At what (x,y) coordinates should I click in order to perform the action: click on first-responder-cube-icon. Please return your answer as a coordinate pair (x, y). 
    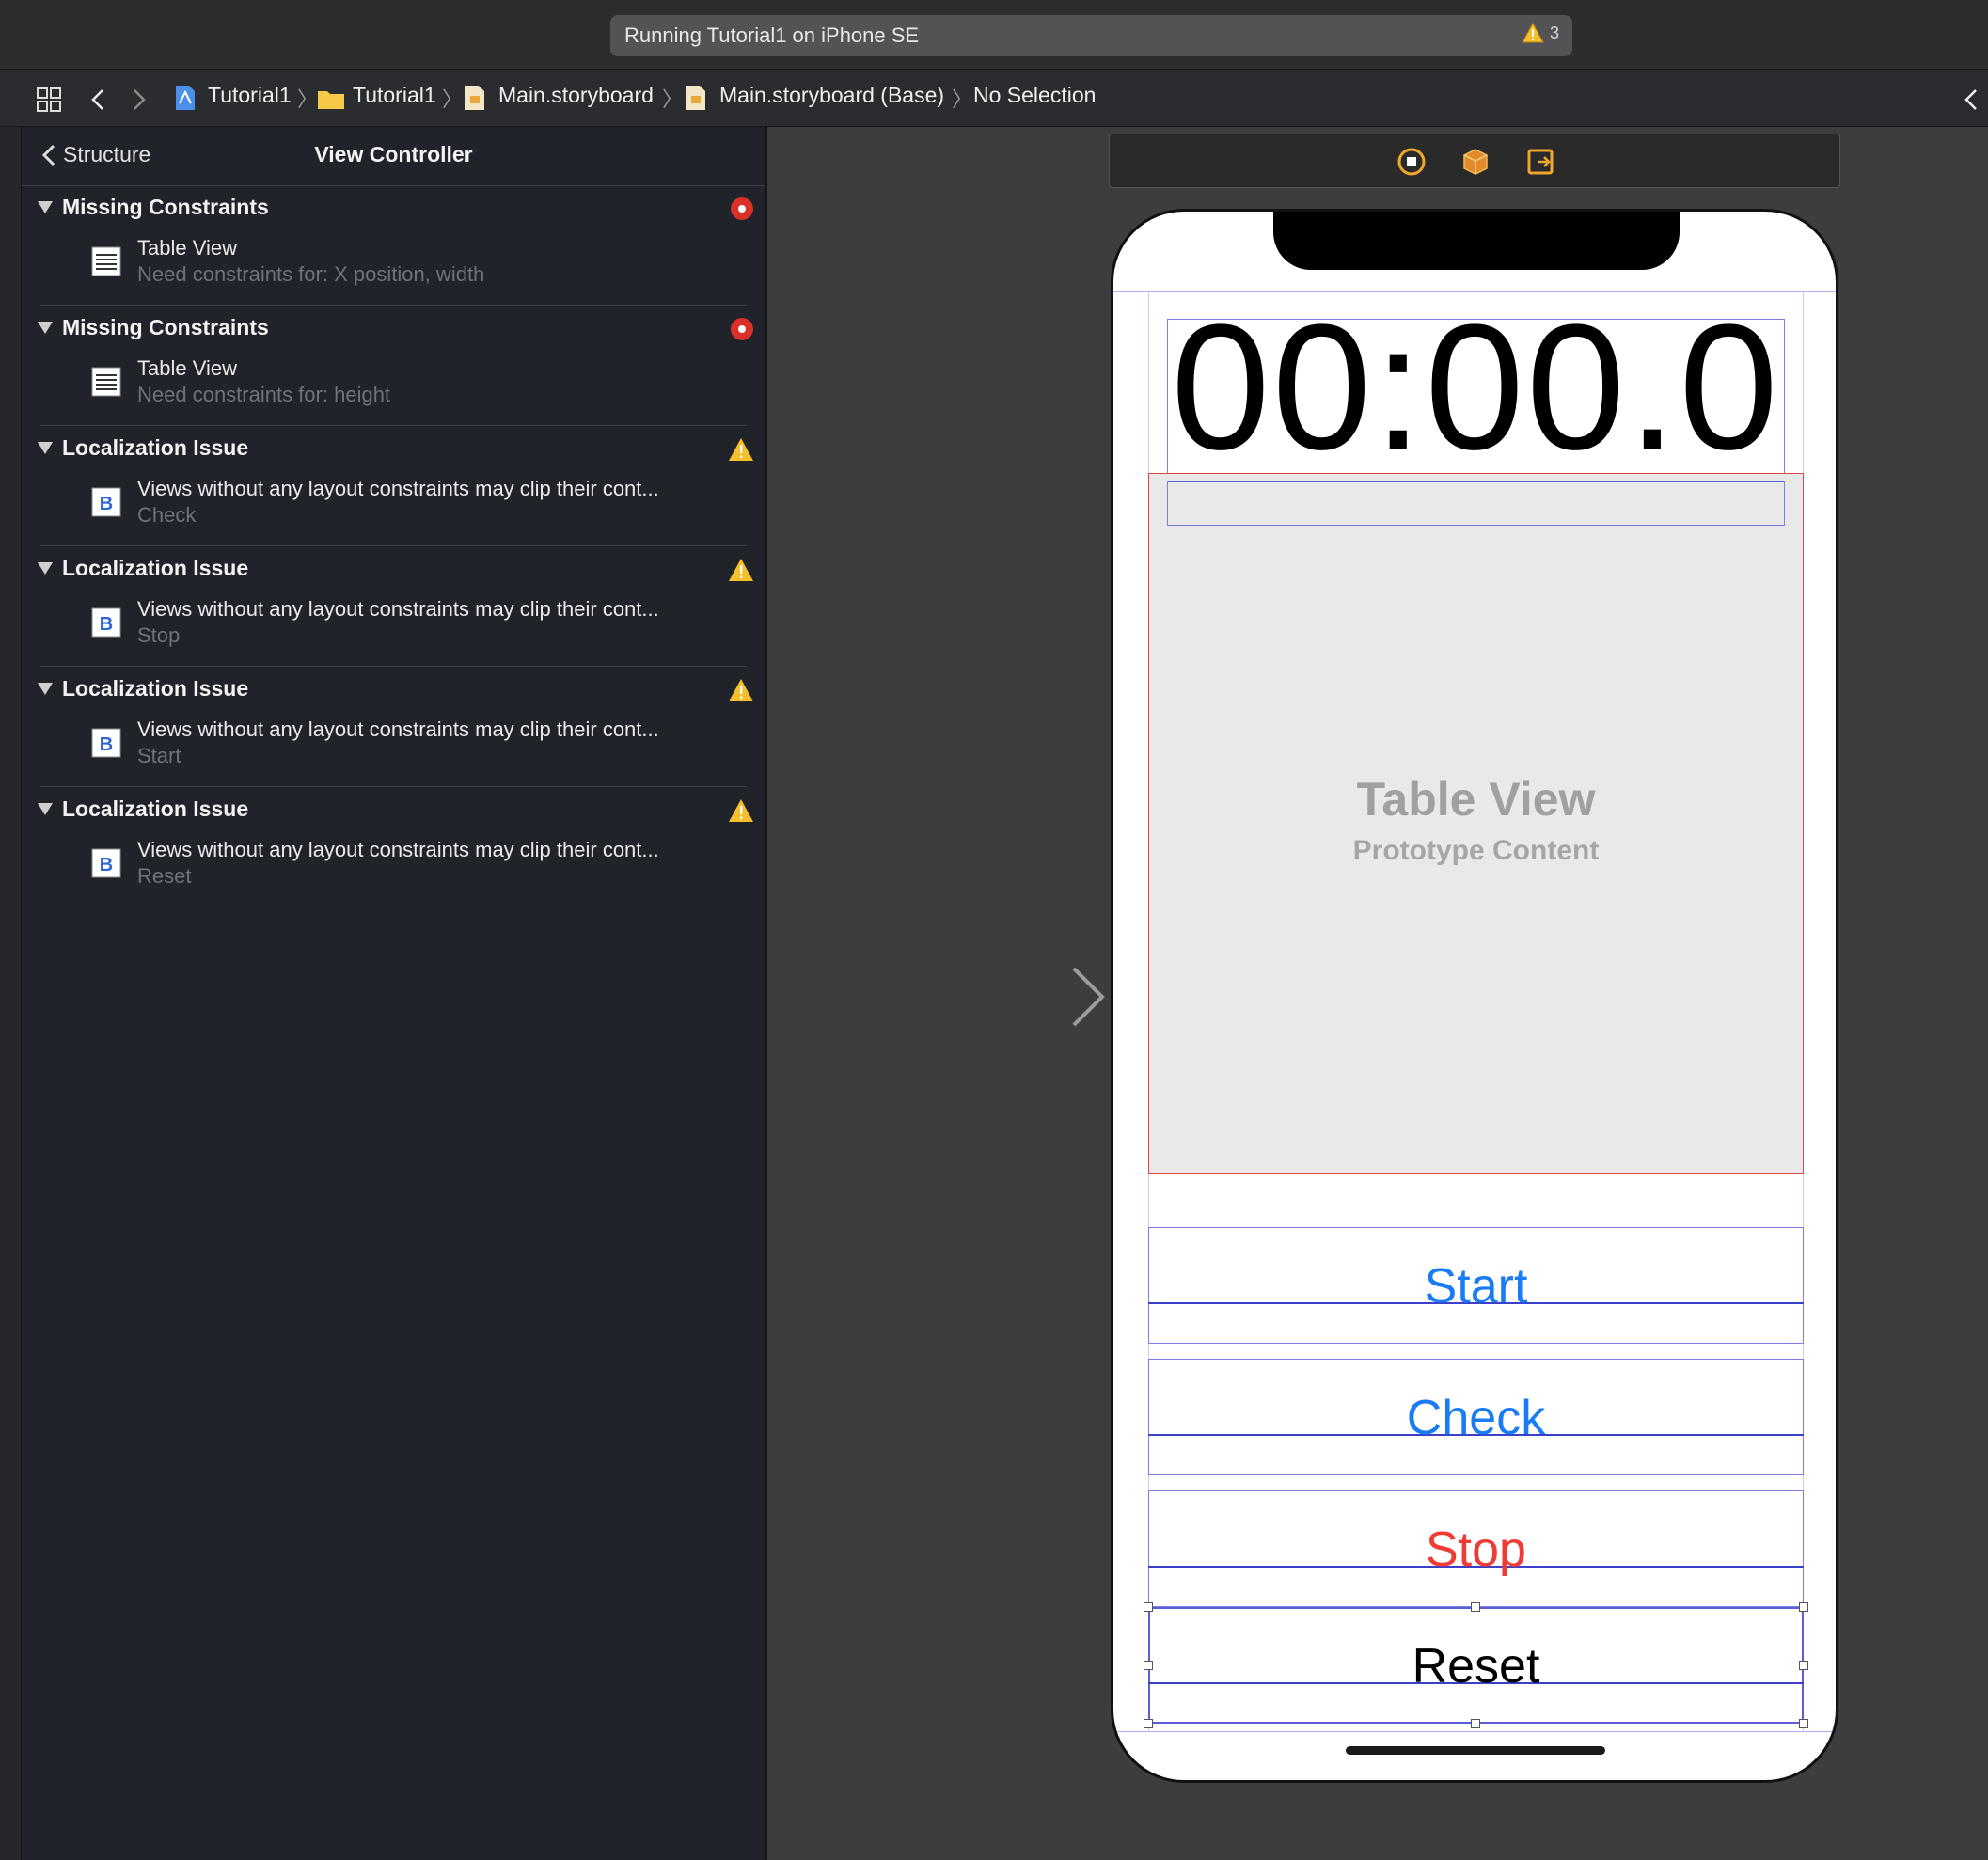
    Looking at the image, I should click on (1475, 162).